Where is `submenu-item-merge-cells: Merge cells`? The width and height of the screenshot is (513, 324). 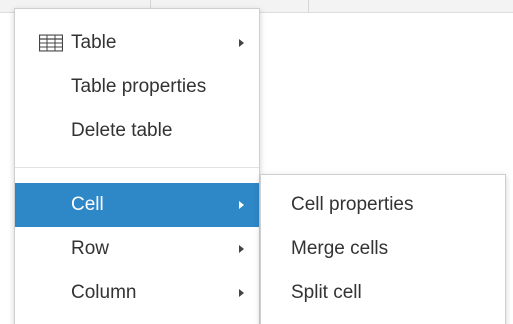
submenu-item-merge-cells: Merge cells is located at coordinates (383, 249).